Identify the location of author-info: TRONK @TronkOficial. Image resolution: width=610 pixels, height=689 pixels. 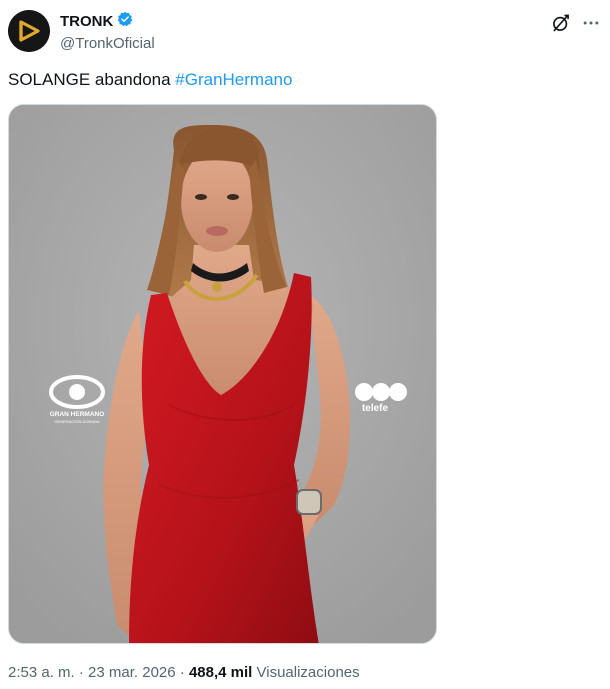
(107, 32).